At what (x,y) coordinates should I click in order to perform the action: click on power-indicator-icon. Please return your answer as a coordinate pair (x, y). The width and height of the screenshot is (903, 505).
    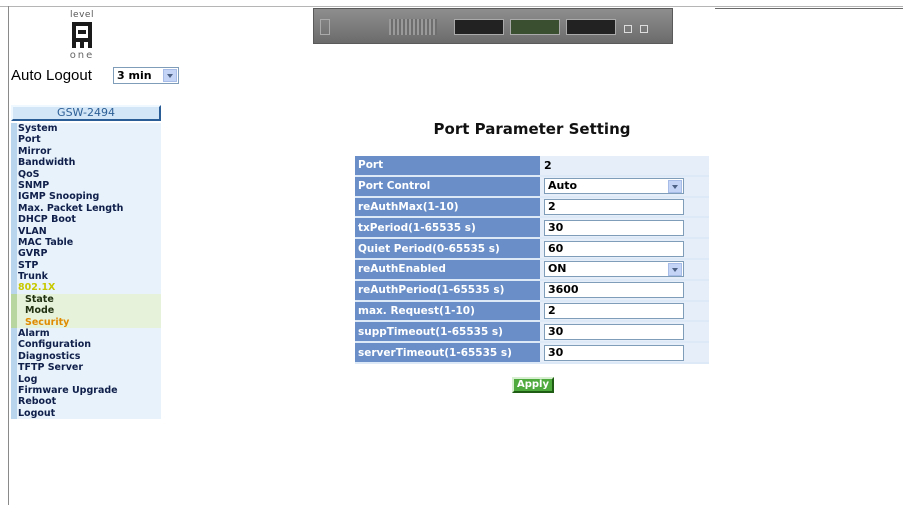
    Looking at the image, I should click on (325, 27).